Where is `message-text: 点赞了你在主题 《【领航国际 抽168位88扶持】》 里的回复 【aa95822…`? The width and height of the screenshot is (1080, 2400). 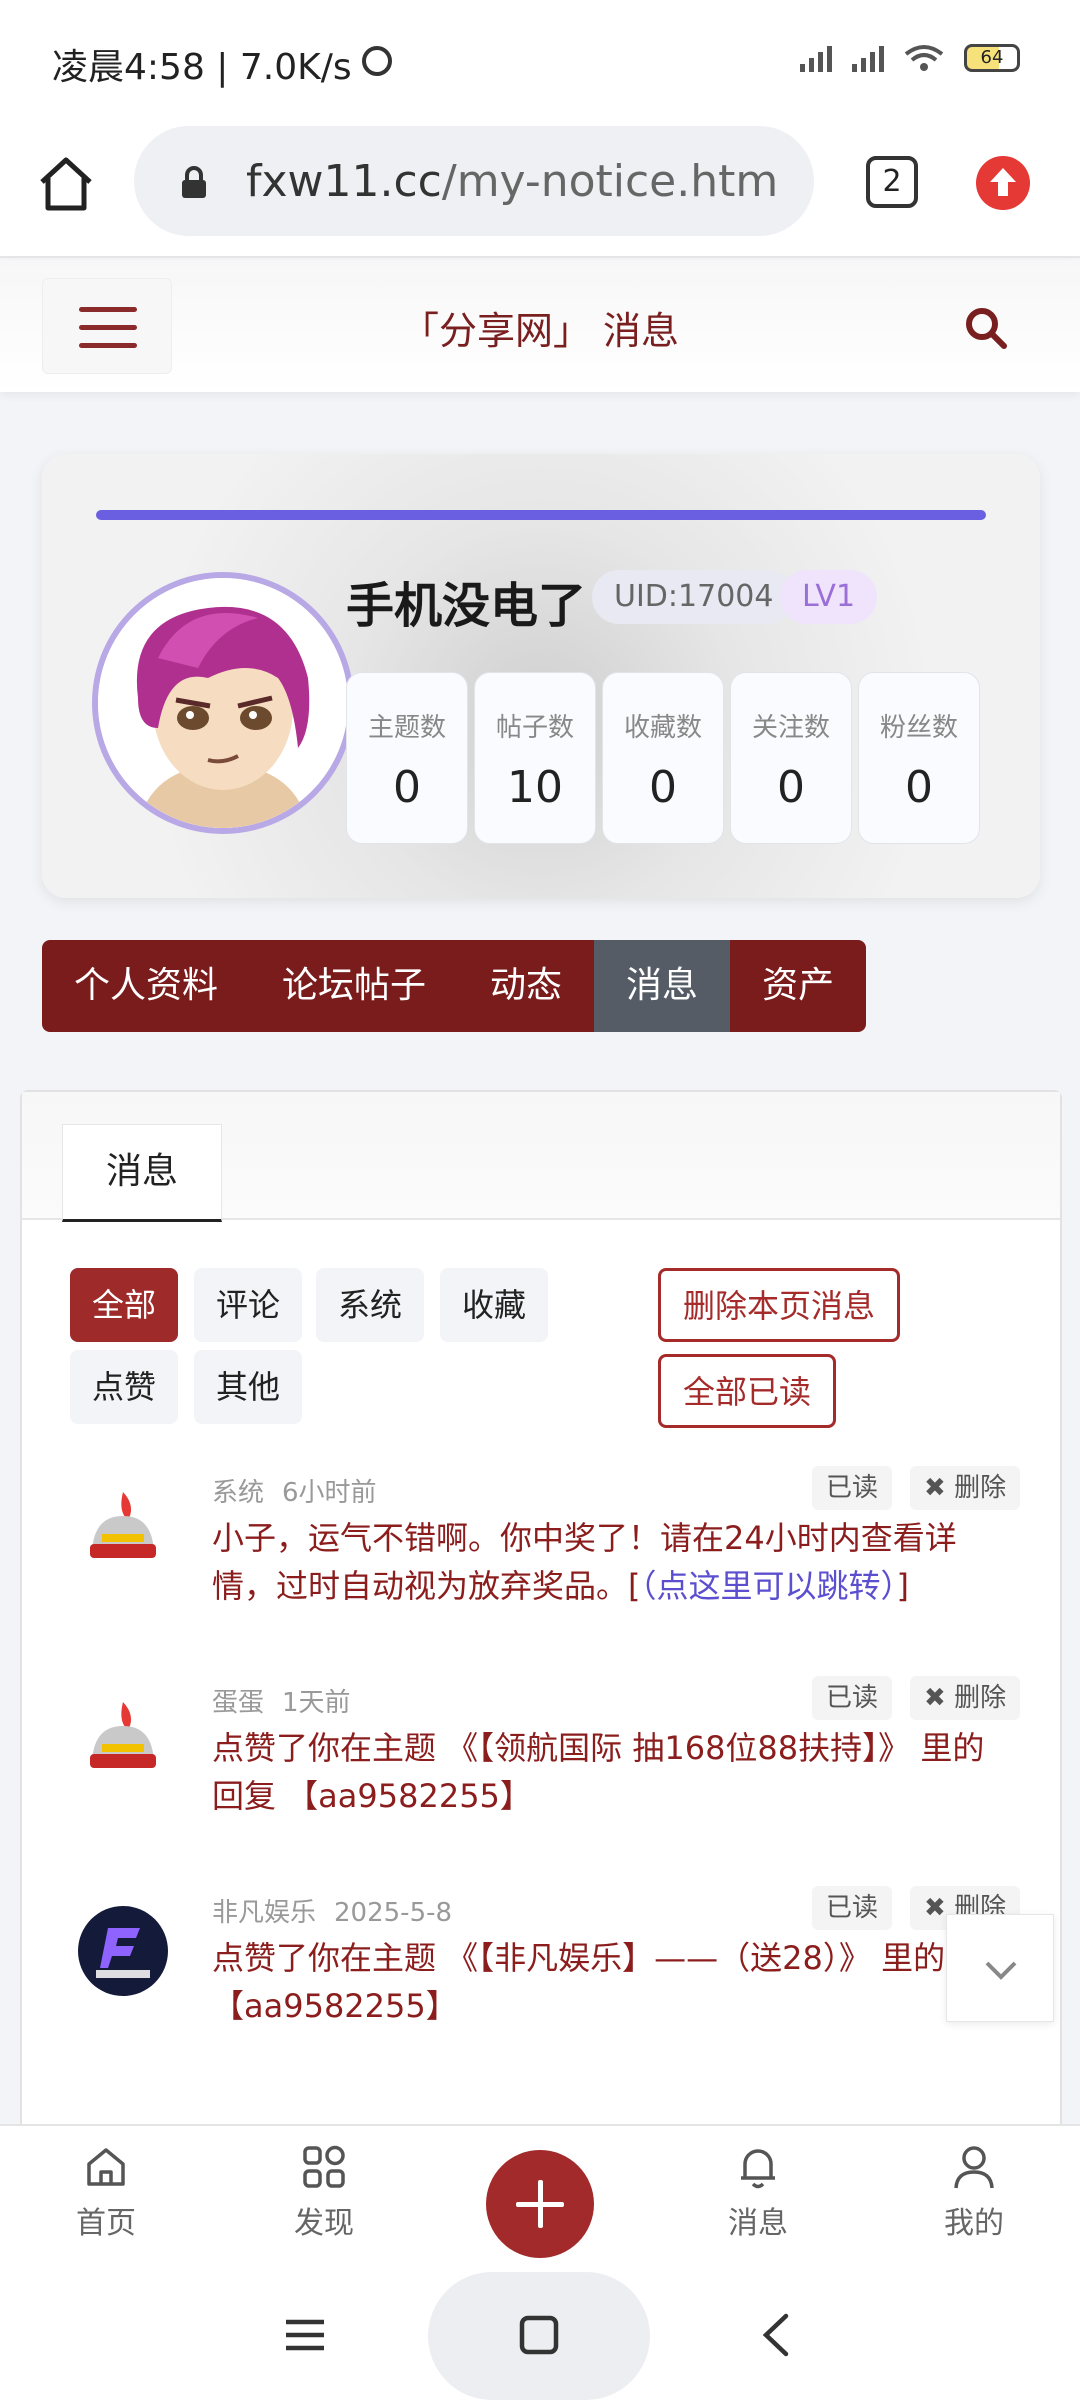
message-text: 点赞了你在主题 《【领航国际 抽168位88扶持】》 里的回复 【aa95822… is located at coordinates (598, 1772).